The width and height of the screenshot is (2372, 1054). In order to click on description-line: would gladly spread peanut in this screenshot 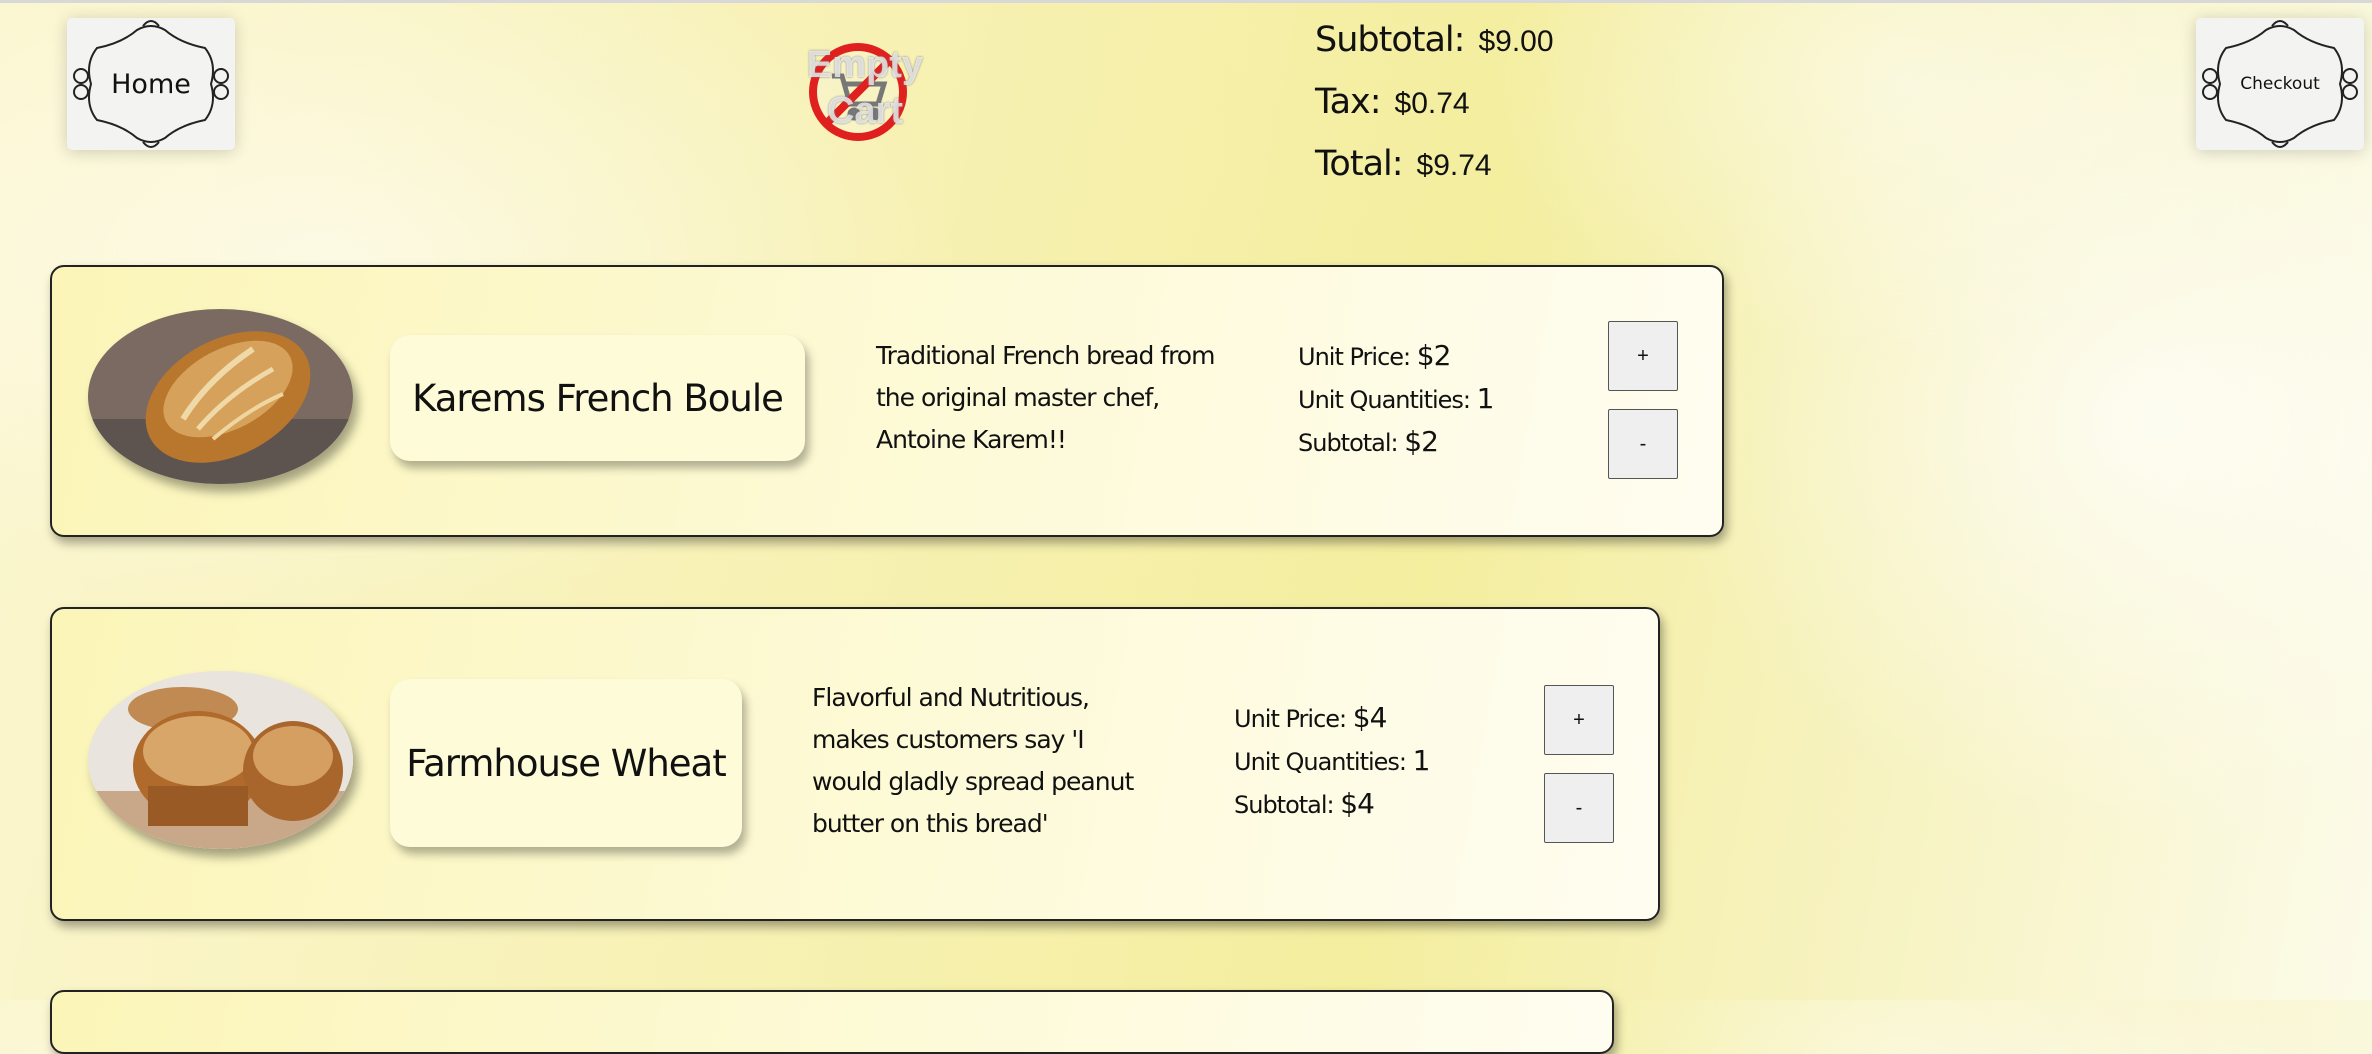, I will do `click(973, 781)`.